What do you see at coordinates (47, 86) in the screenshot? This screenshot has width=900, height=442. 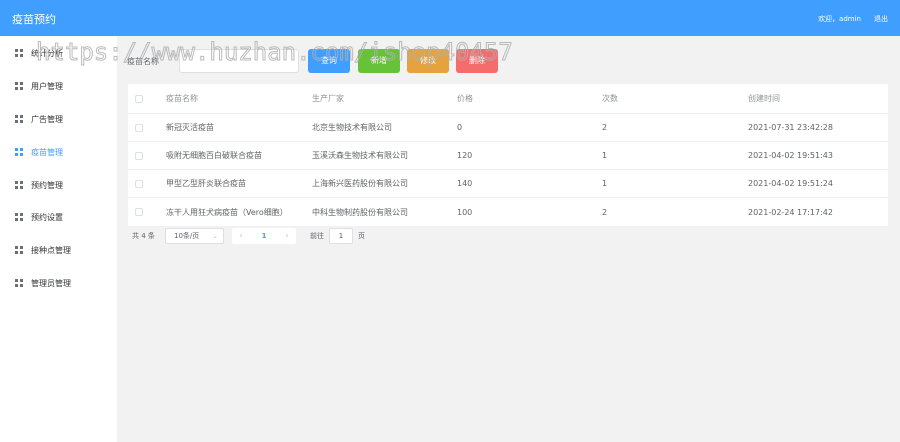 I see `sidebar-item-label: 用户管理` at bounding box center [47, 86].